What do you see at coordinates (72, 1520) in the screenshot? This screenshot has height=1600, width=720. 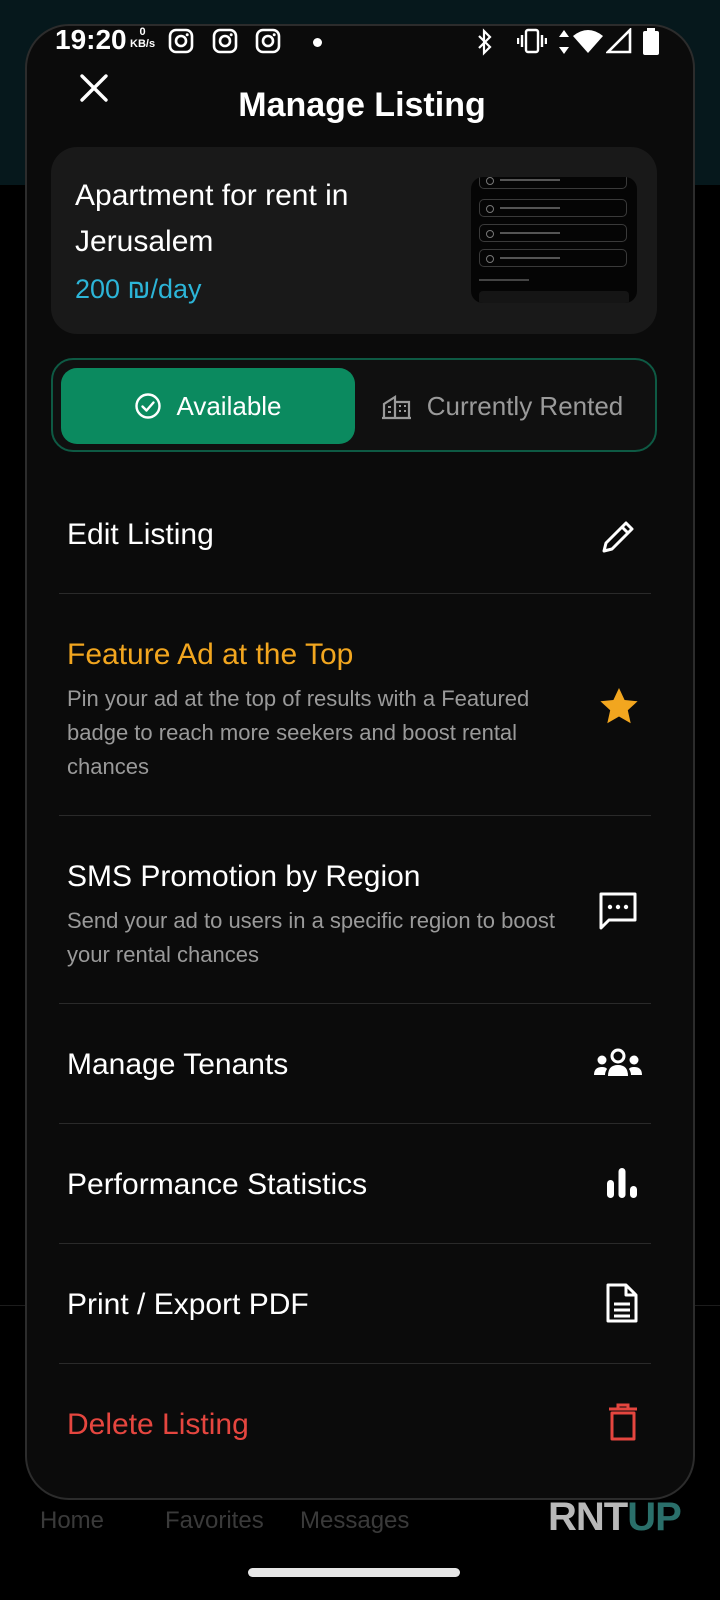 I see `bg-nav-home: Home` at bounding box center [72, 1520].